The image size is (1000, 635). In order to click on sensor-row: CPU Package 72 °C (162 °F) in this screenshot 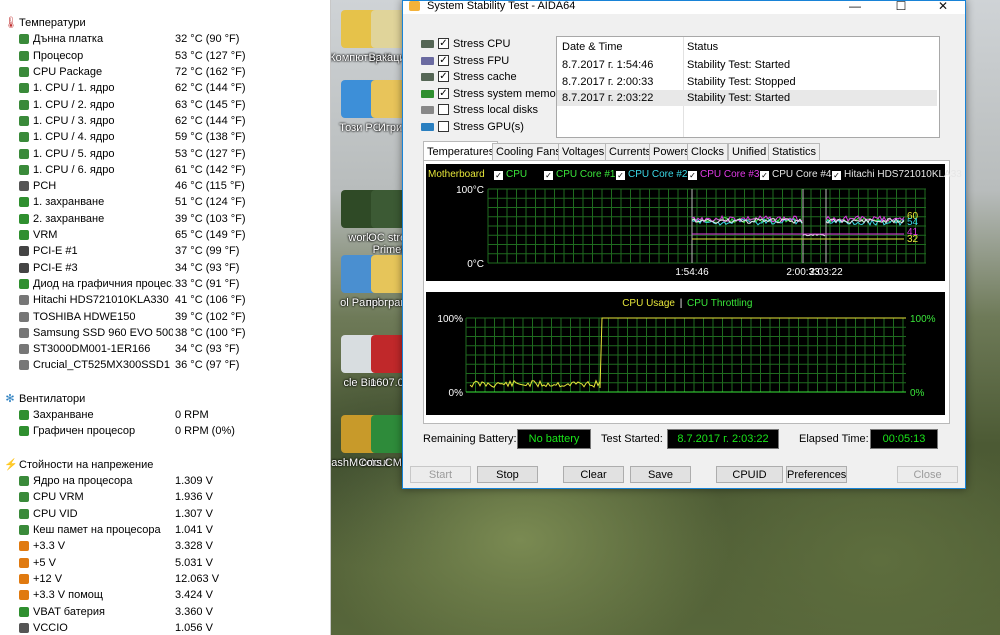, I will do `click(165, 72)`.